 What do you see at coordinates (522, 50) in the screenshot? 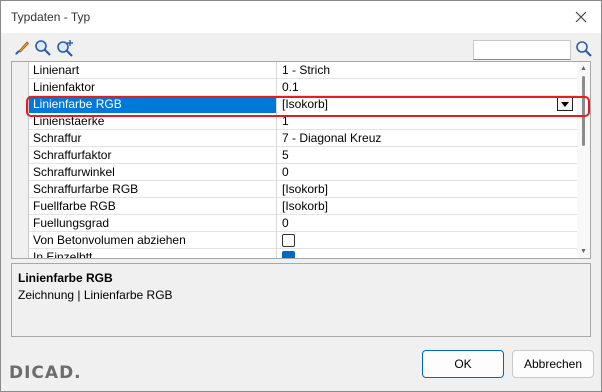
I see `search-input` at bounding box center [522, 50].